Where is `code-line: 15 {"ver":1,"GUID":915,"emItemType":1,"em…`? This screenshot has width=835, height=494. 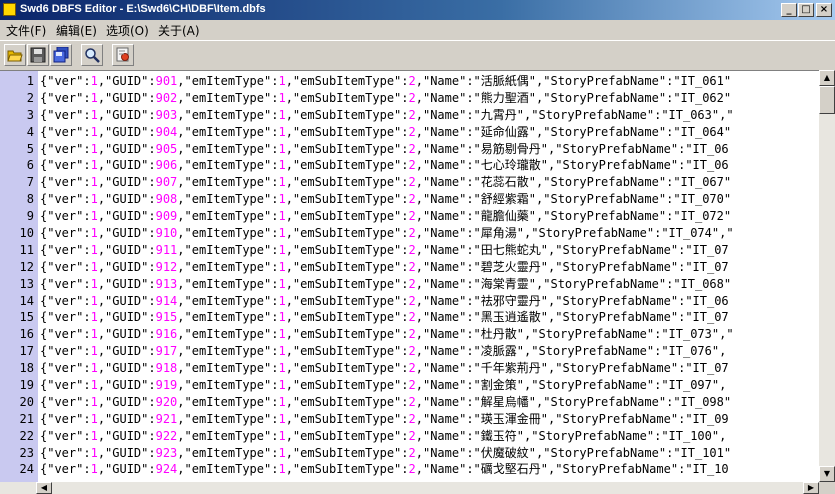
code-line: 15 {"ver":1,"GUID":915,"emItemType":1,"em… is located at coordinates (409, 317).